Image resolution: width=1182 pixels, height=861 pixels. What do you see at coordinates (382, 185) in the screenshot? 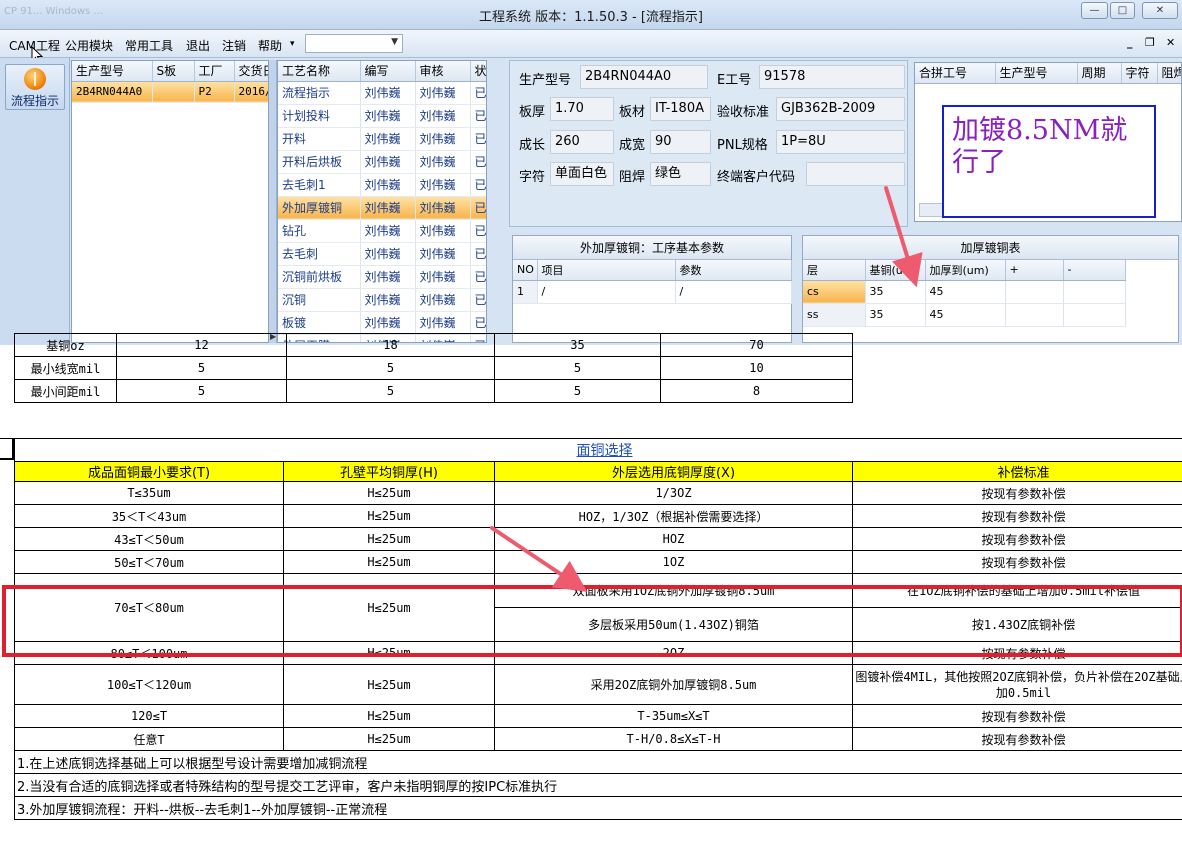
I see `table-row: 去毛刺1 刘伟巍 刘伟巍已` at bounding box center [382, 185].